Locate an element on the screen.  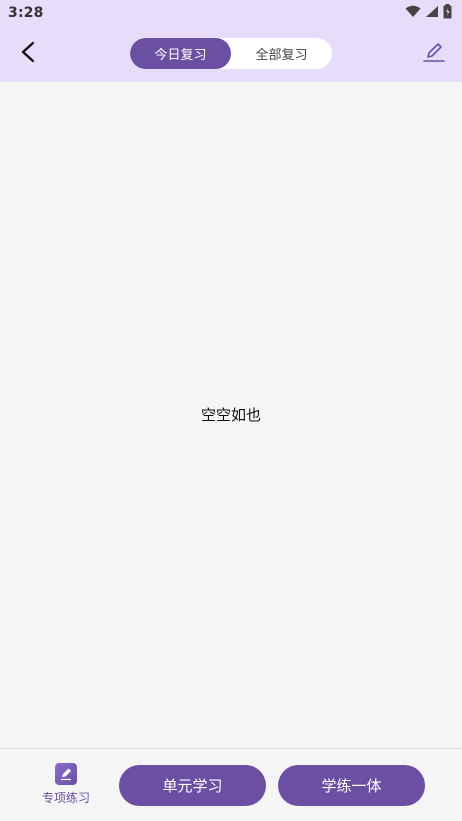
empty-state-text: 空空如也 is located at coordinates (230, 415).